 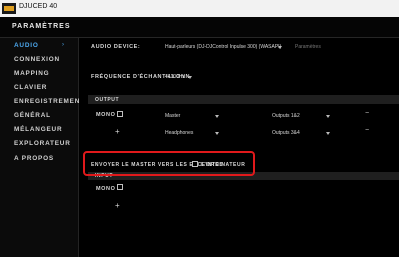 I want to click on sidebar-item-a-propos: A PROPOS, so click(x=34, y=158).